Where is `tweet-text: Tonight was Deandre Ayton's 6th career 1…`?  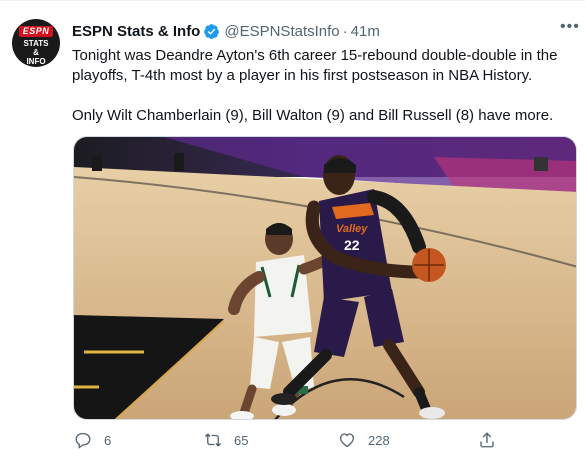 tweet-text: Tonight was Deandre Ayton's 6th career 1… is located at coordinates (322, 86).